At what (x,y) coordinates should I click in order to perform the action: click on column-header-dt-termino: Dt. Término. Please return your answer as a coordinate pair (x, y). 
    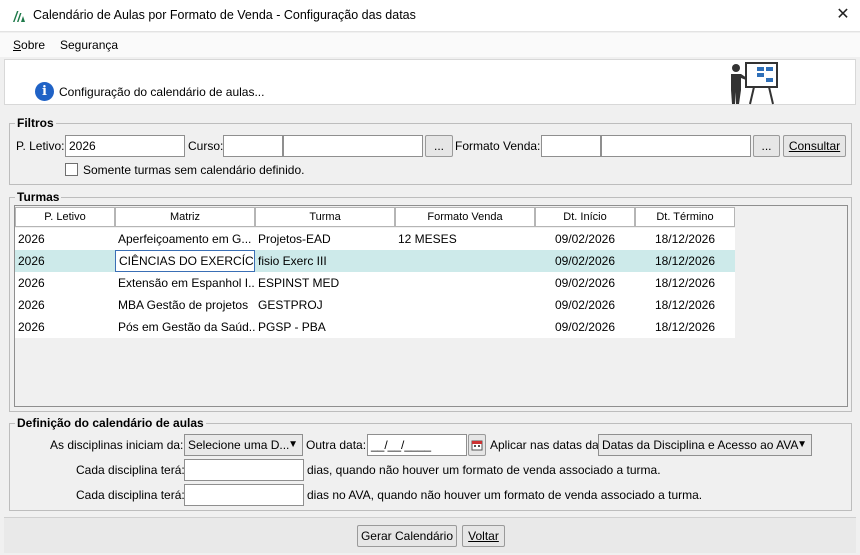
    Looking at the image, I should click on (685, 217).